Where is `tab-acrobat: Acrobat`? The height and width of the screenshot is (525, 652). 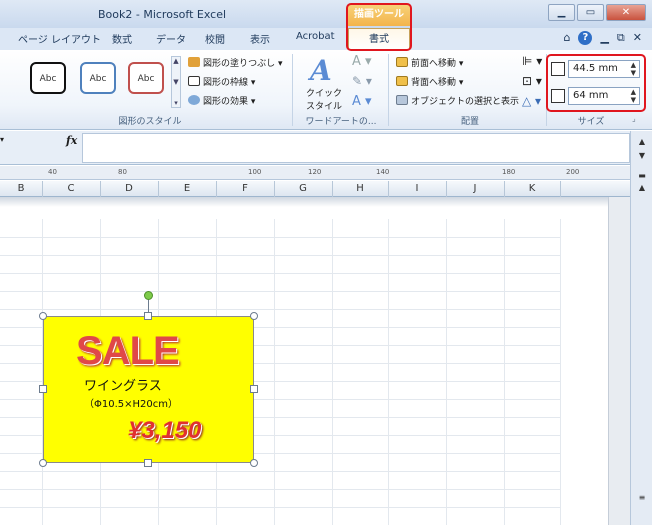
tab-acrobat: Acrobat is located at coordinates (315, 36).